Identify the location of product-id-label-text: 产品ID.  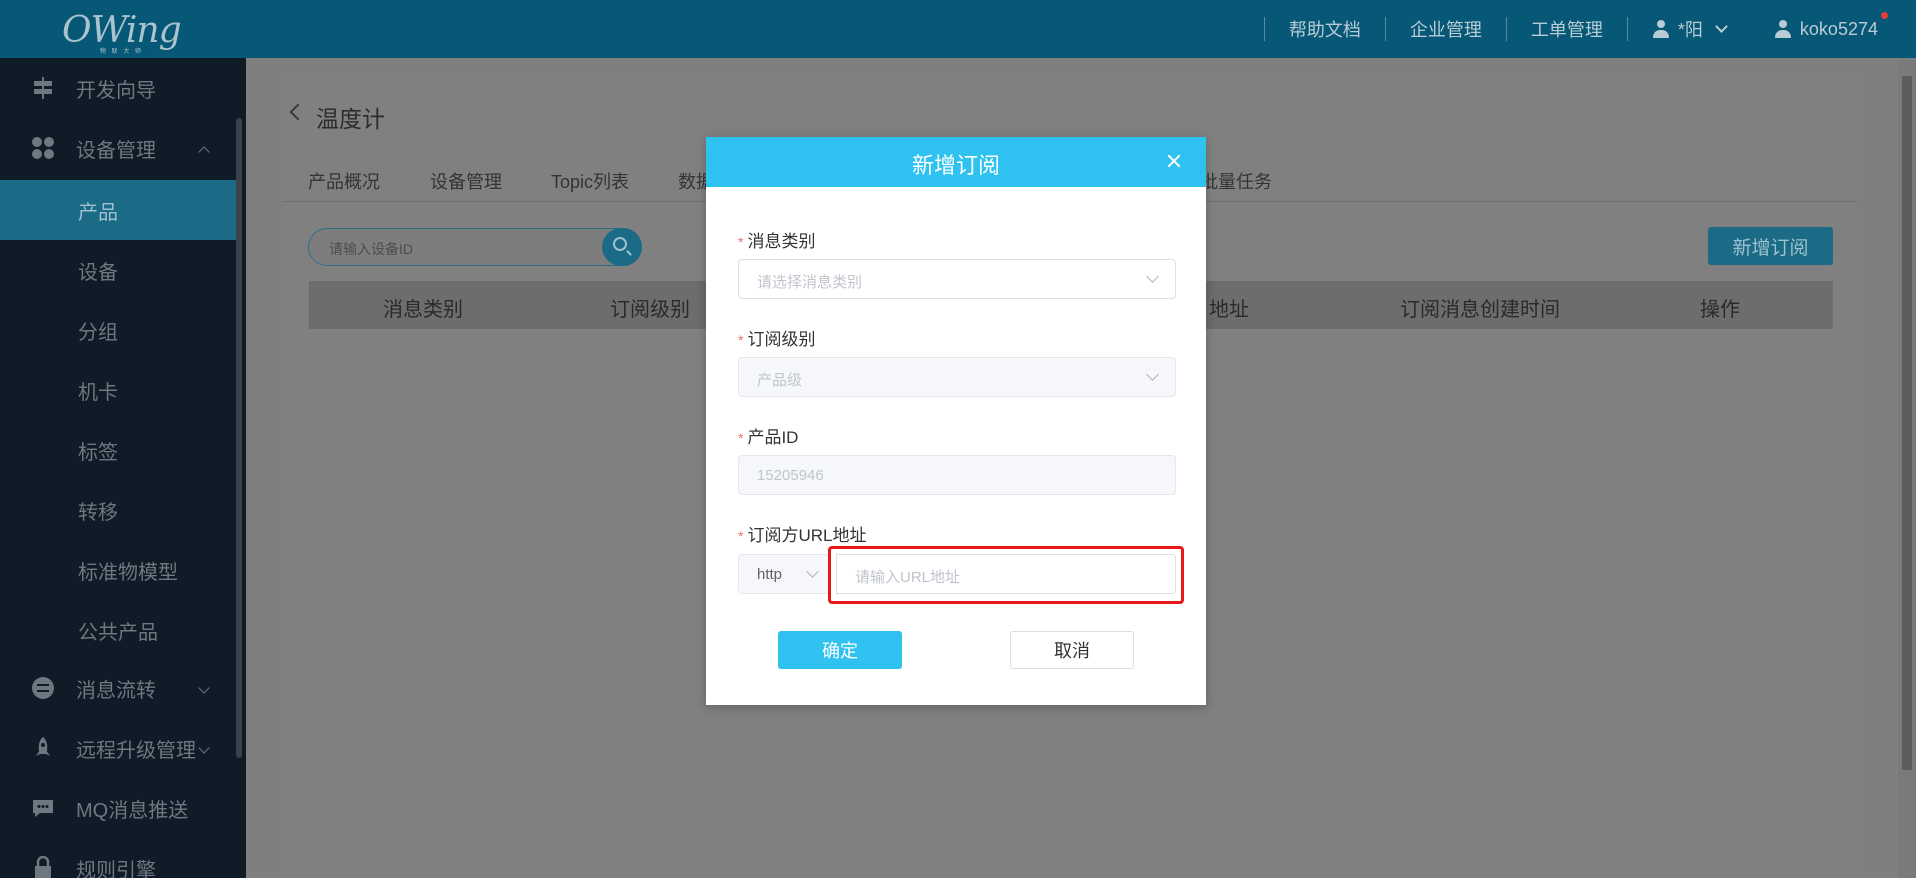
(773, 437).